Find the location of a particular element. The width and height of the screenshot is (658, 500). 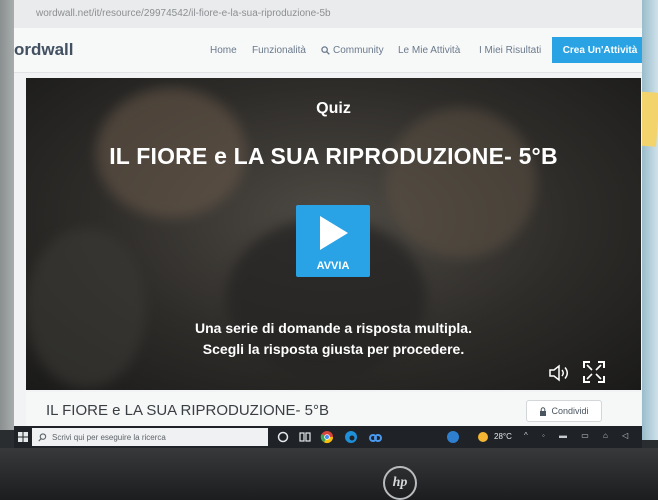

app-icon is located at coordinates (375, 437).